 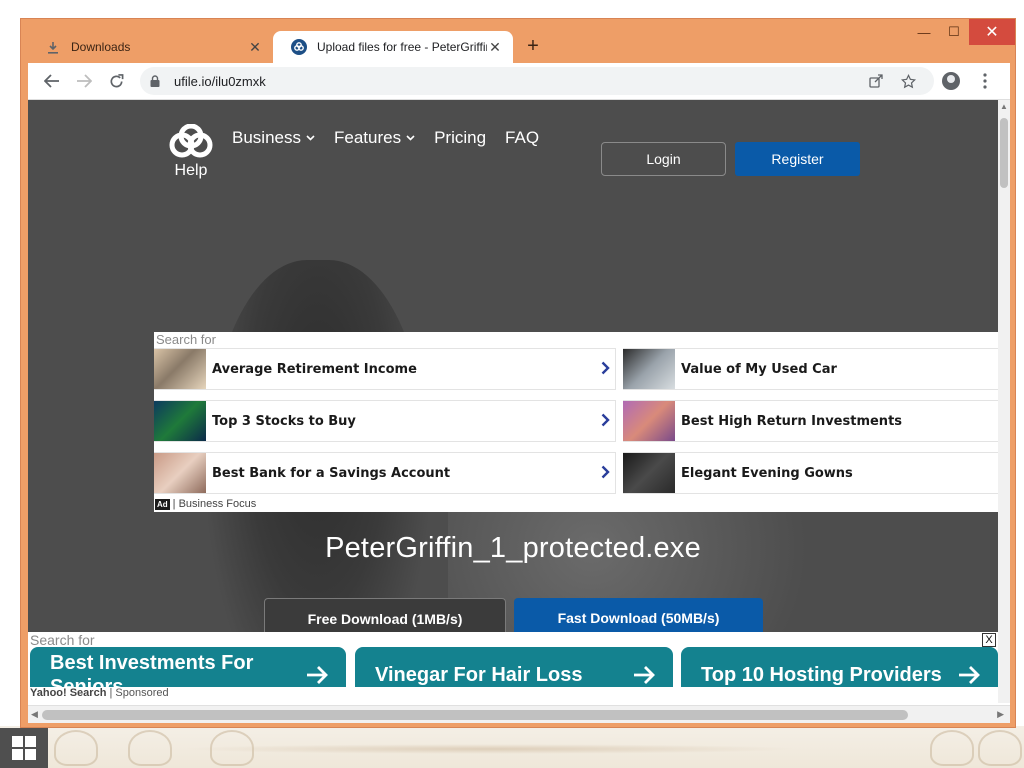 I want to click on ad-link-label: Elegant Evening Gowns, so click(x=767, y=473).